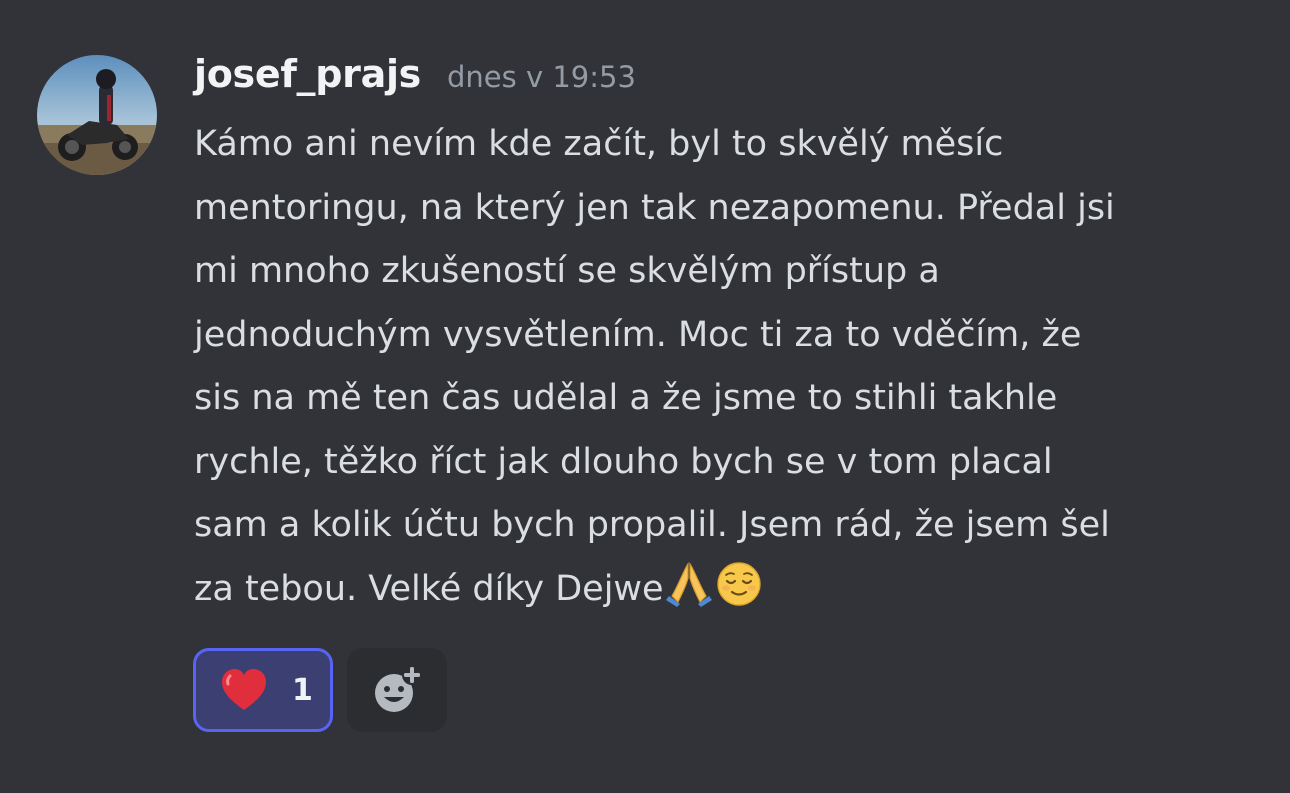 This screenshot has width=1290, height=793. What do you see at coordinates (541, 77) in the screenshot?
I see `timestamp: dnes v 19:53` at bounding box center [541, 77].